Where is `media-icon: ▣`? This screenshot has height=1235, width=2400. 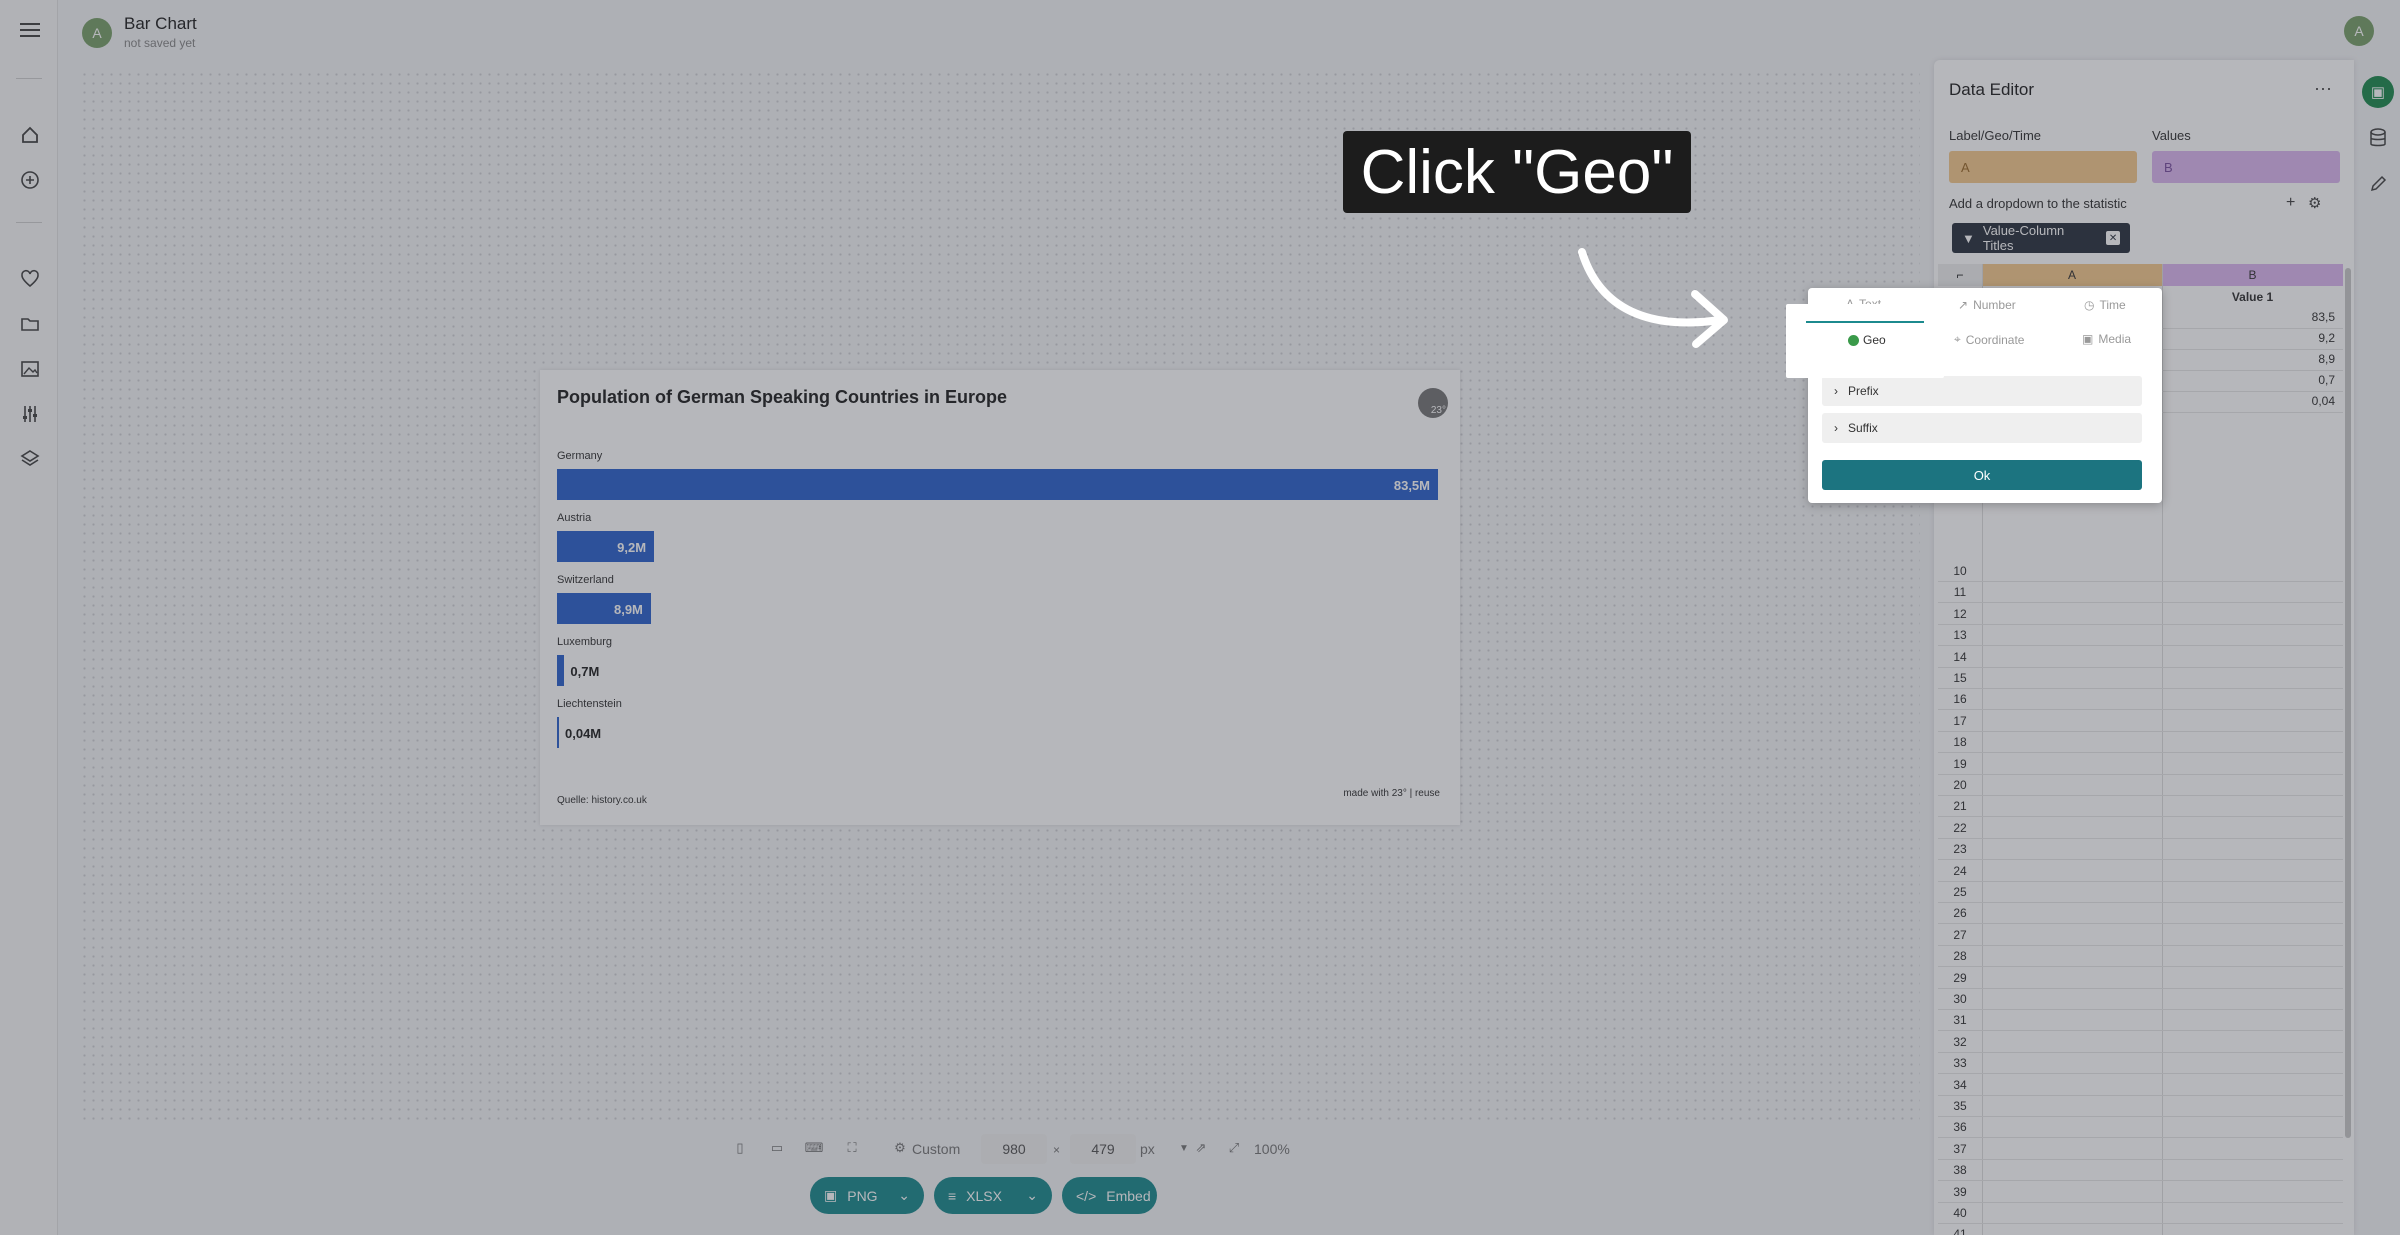
media-icon: ▣ is located at coordinates (2088, 339).